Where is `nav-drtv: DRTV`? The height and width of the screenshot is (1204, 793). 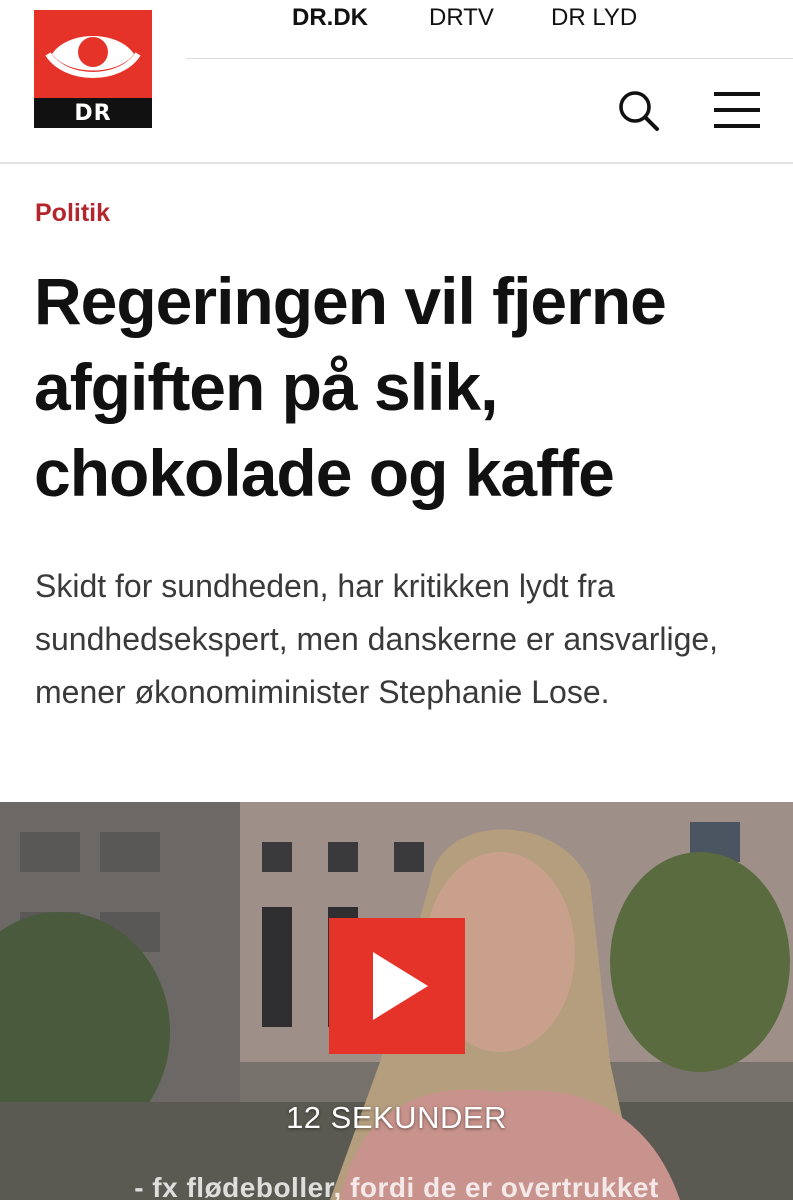 nav-drtv: DRTV is located at coordinates (461, 18).